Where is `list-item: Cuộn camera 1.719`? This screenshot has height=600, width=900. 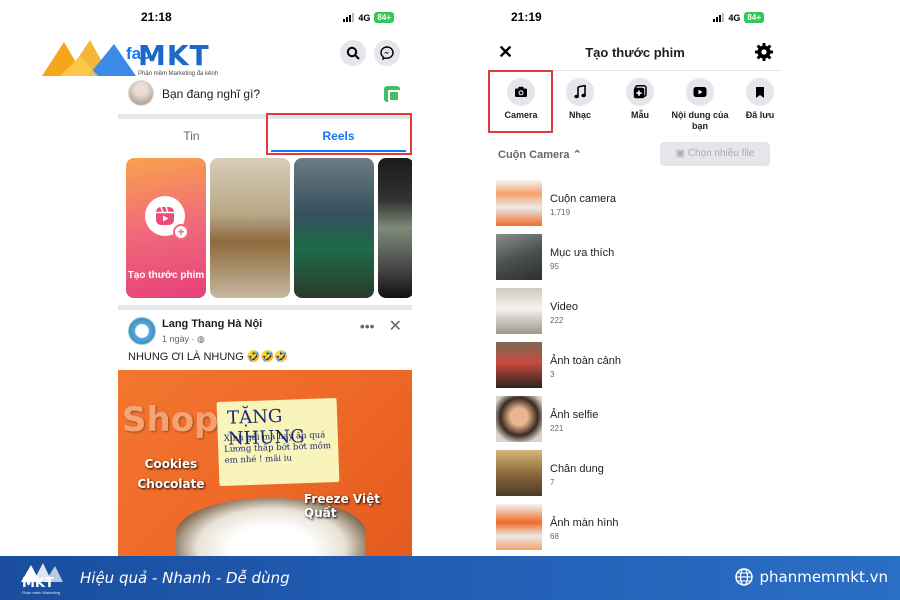
list-item: Cuộn camera 1.719 is located at coordinates (636, 207).